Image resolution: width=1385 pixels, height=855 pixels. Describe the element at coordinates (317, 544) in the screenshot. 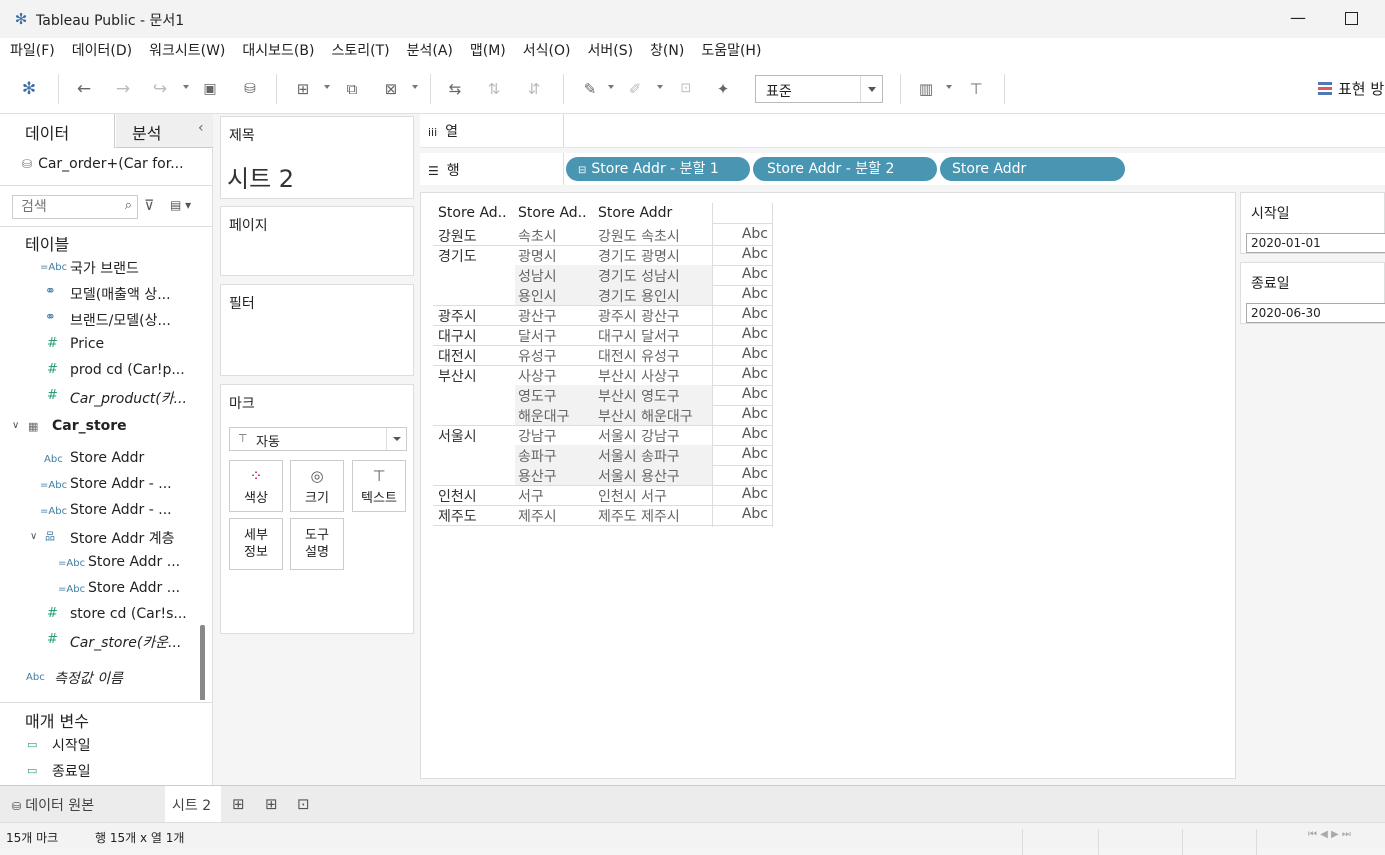

I see `tooltip-button: 도구 설명` at that location.